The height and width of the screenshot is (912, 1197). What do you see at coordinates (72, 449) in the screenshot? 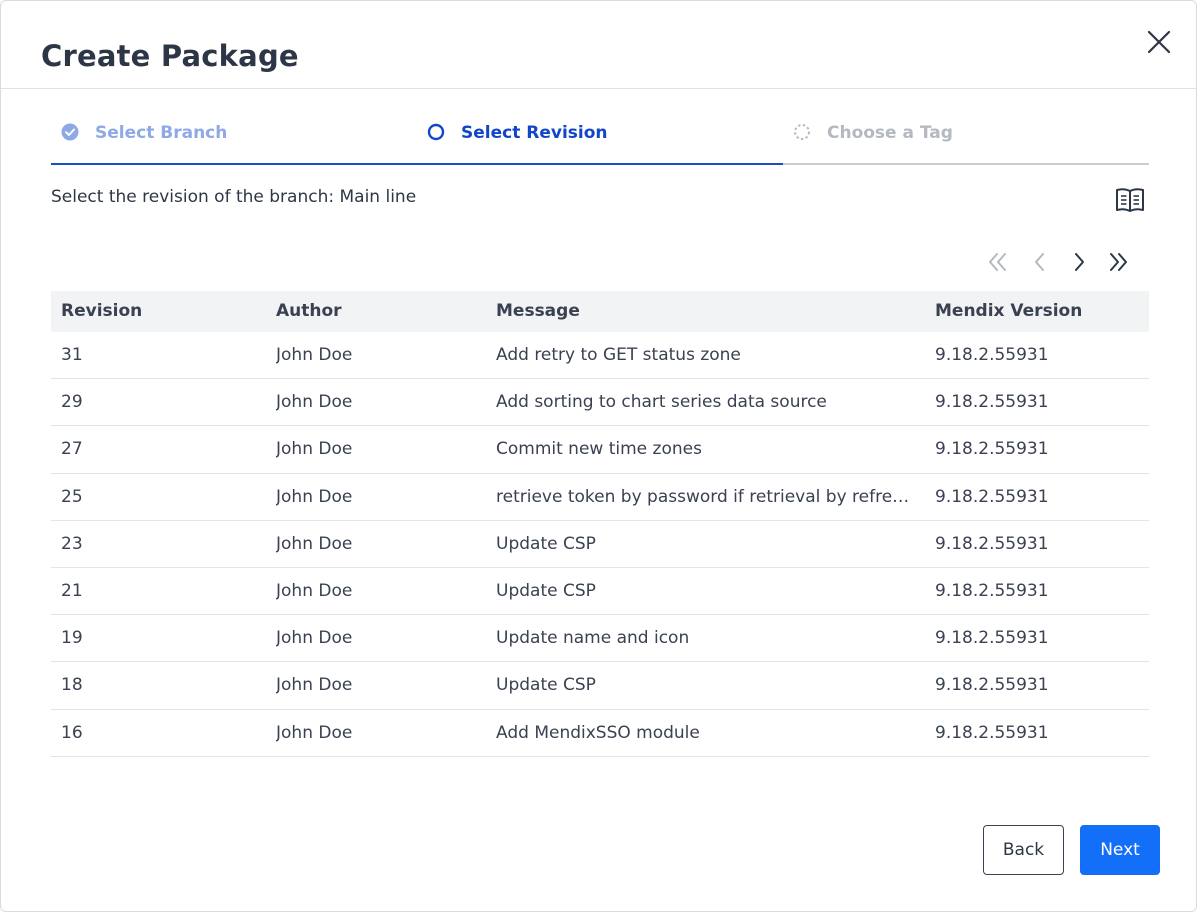
I see `revision-cell: 27` at bounding box center [72, 449].